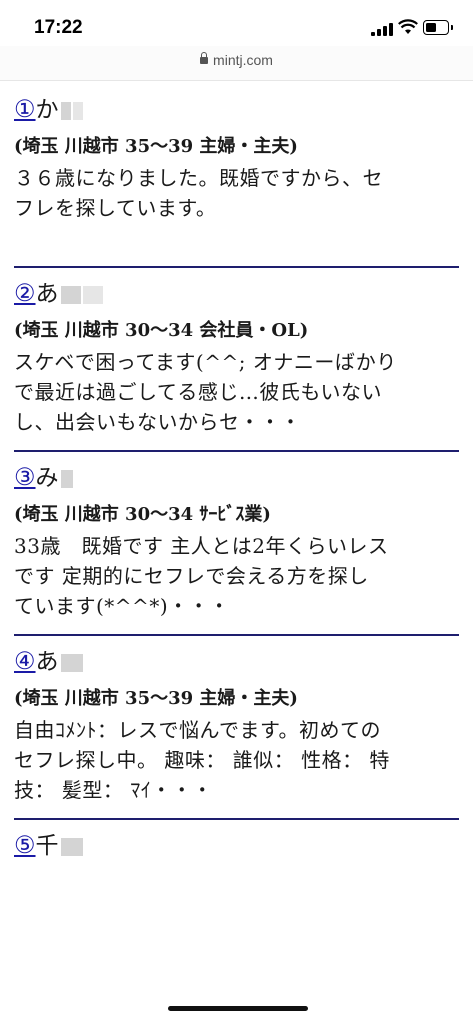 The width and height of the screenshot is (473, 1024). I want to click on status-bar: 17:22, so click(236, 23).